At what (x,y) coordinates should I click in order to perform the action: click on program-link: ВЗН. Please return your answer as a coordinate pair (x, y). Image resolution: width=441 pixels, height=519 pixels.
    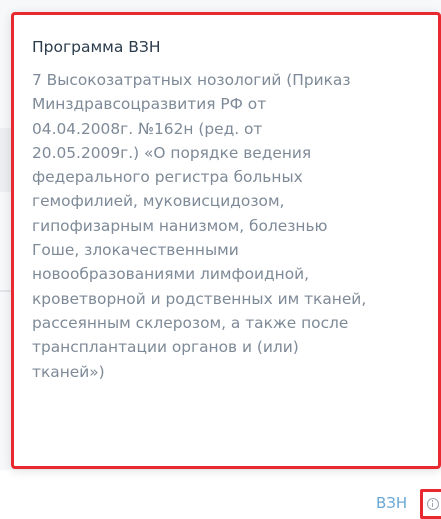
    Looking at the image, I should click on (391, 503).